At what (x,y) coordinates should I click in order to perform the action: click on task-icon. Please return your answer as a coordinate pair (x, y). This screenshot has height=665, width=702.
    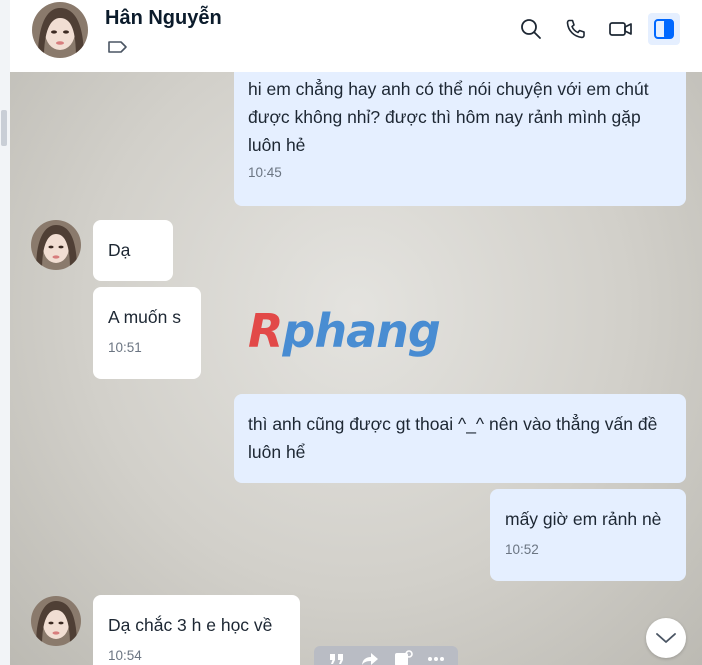
    Looking at the image, I should click on (403, 657).